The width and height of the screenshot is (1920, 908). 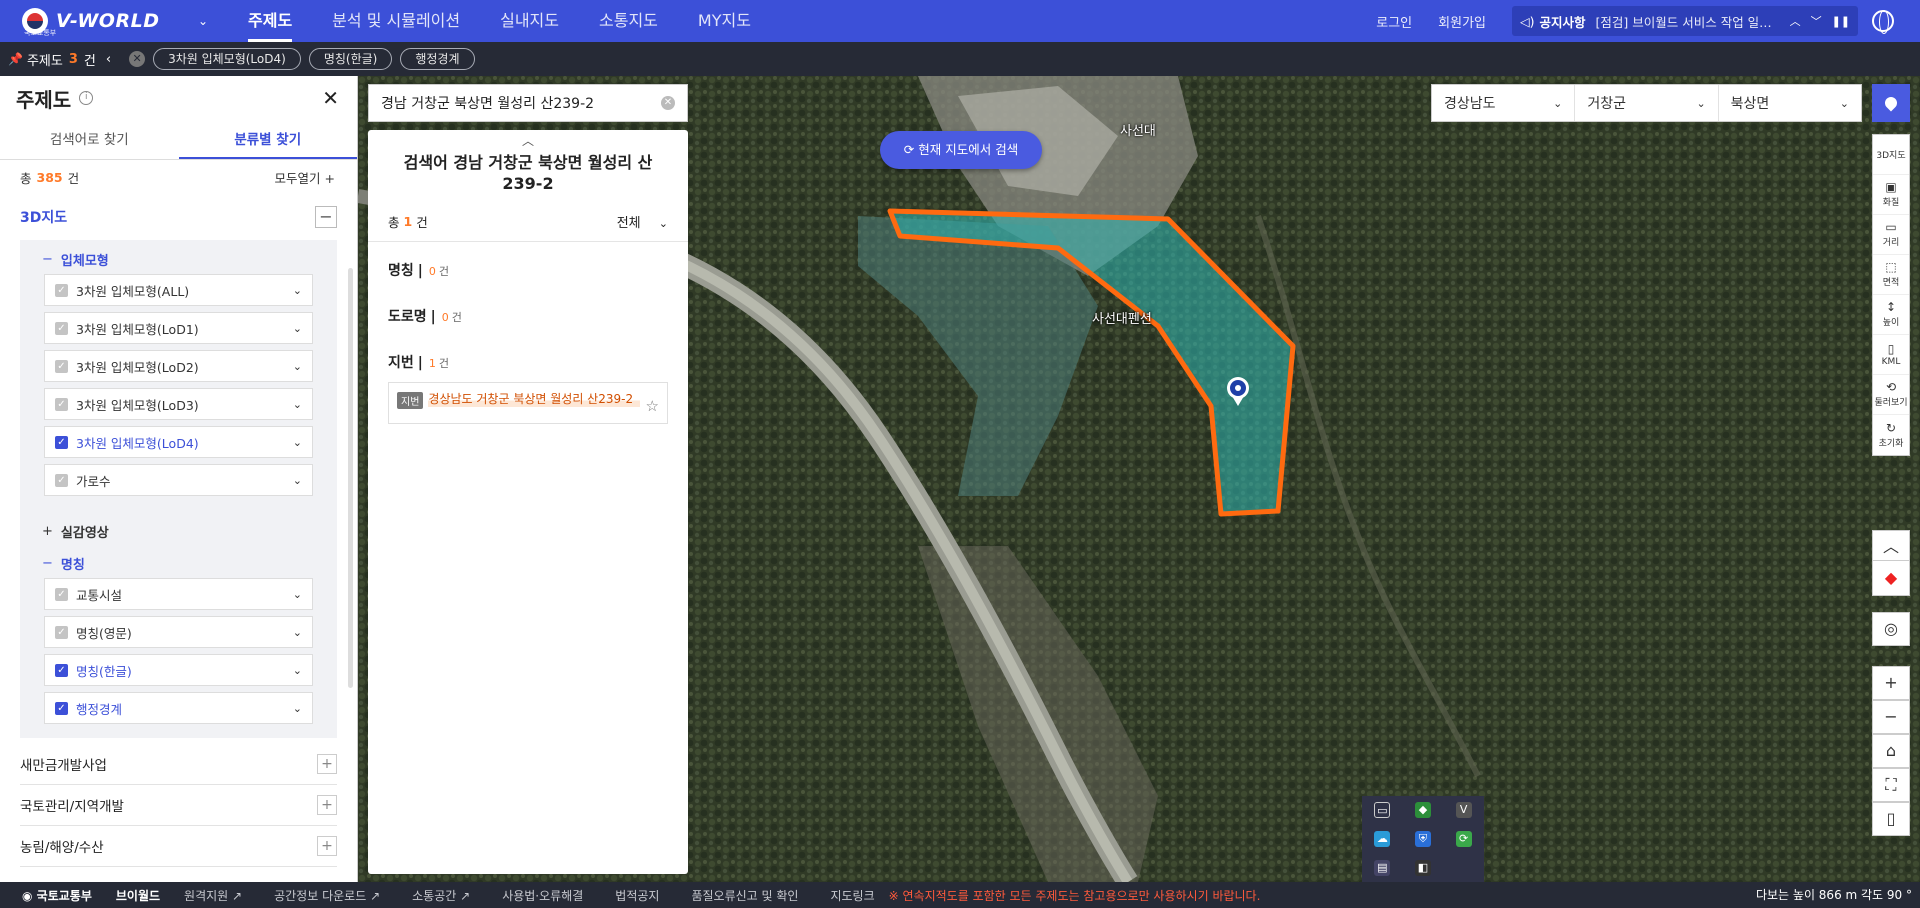 I want to click on zoom-in-icon: +, so click(x=1891, y=683).